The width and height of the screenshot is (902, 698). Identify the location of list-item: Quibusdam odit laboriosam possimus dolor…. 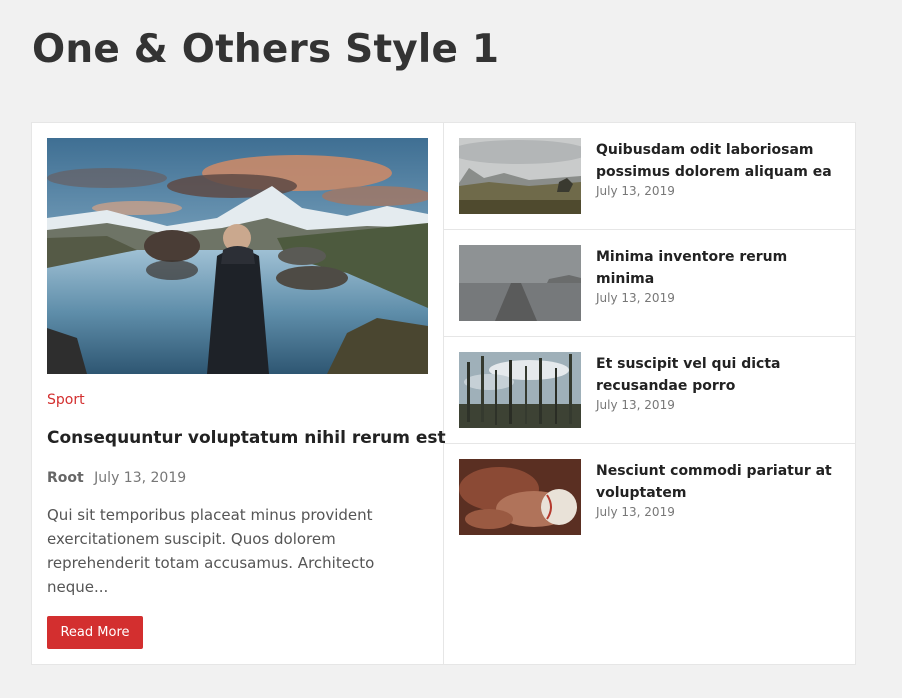
(649, 176).